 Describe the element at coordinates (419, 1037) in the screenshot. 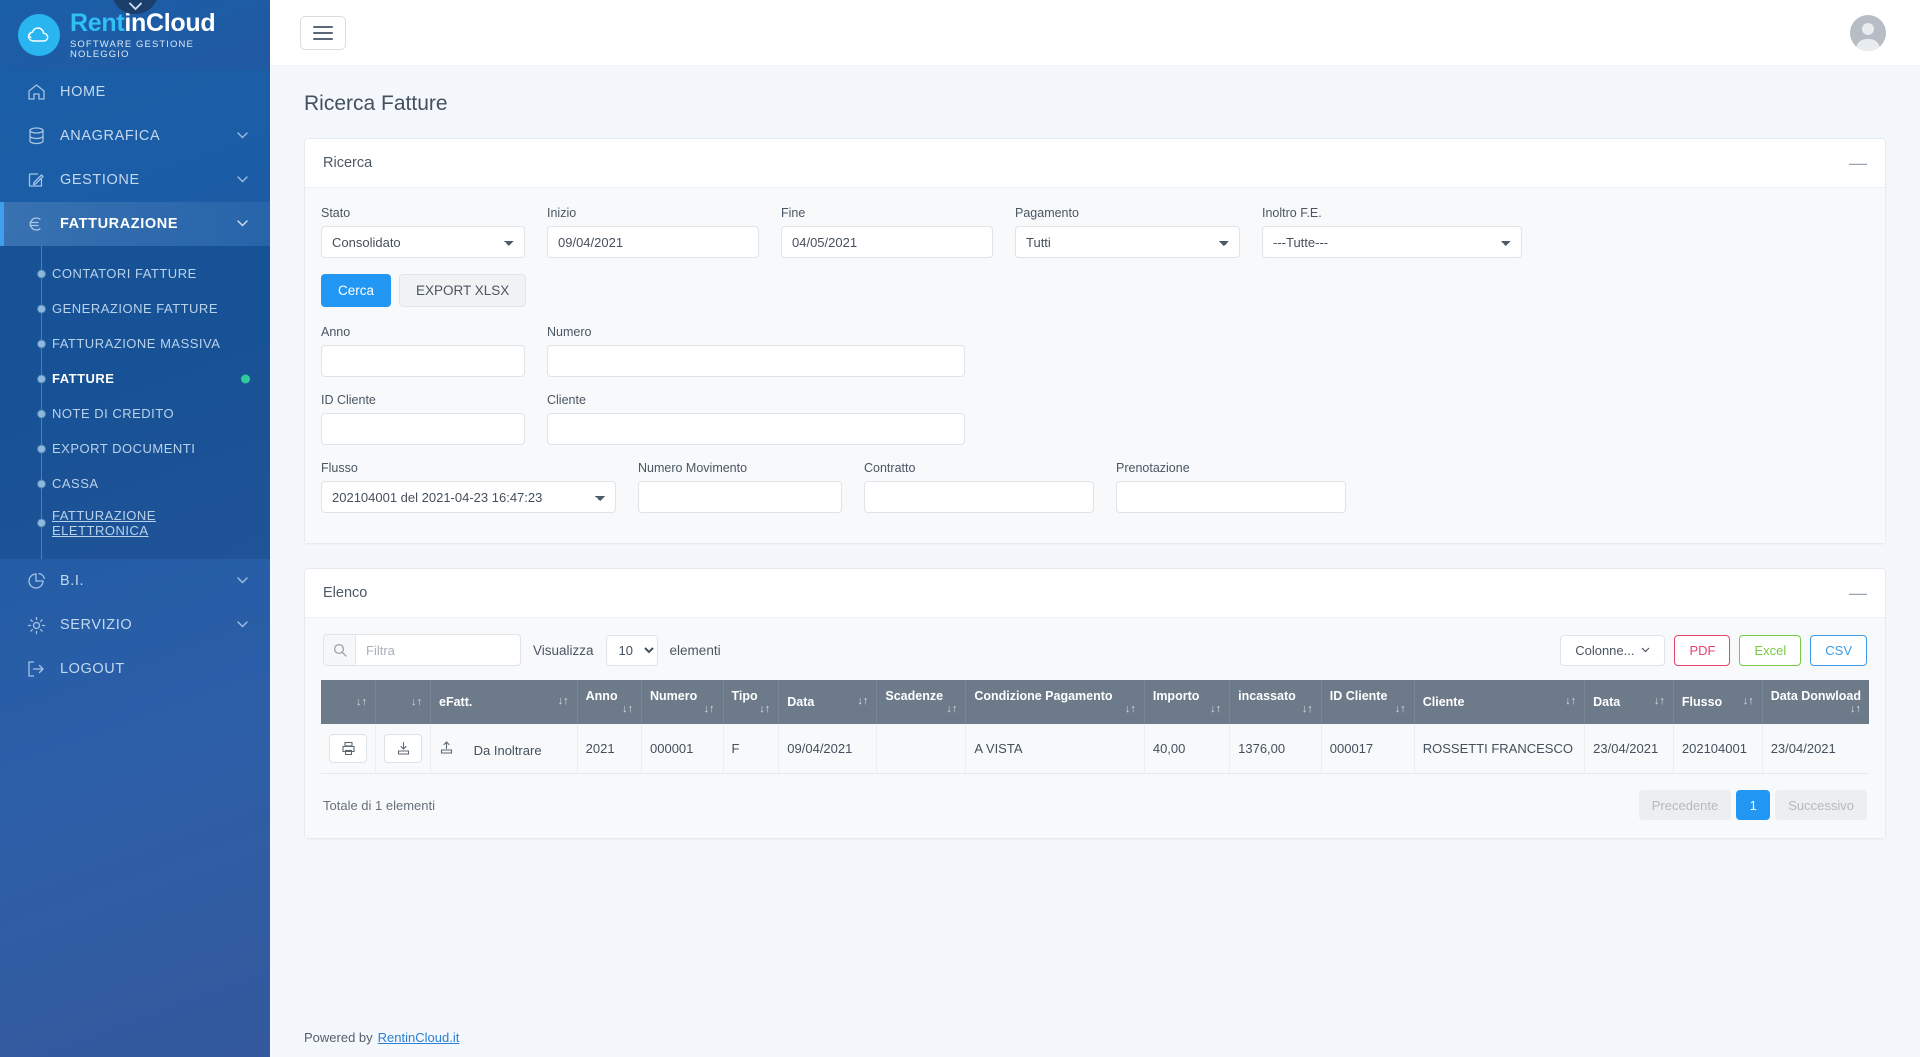

I see `footer-link: RentinCloud.it` at that location.